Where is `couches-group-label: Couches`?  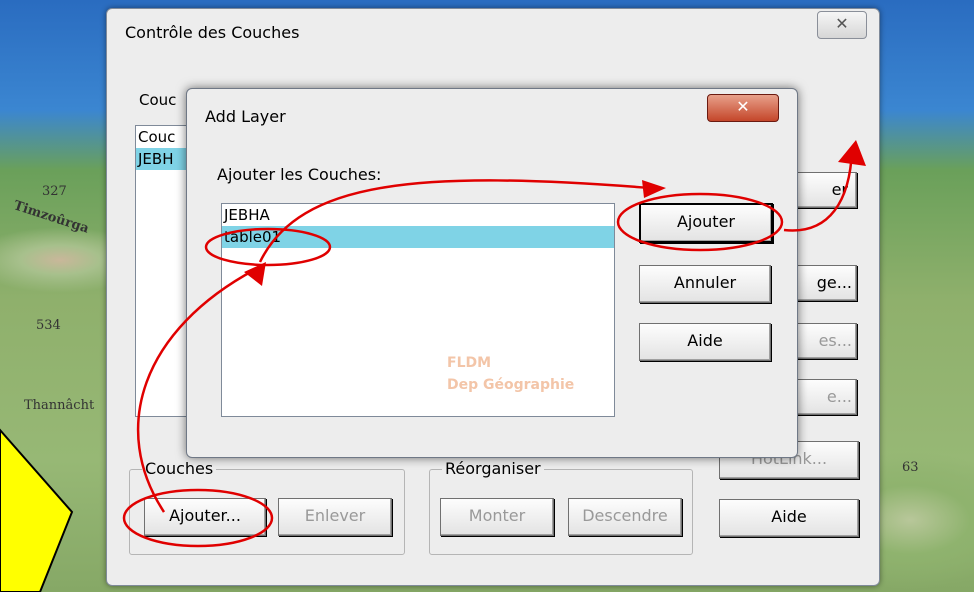 couches-group-label: Couches is located at coordinates (179, 468).